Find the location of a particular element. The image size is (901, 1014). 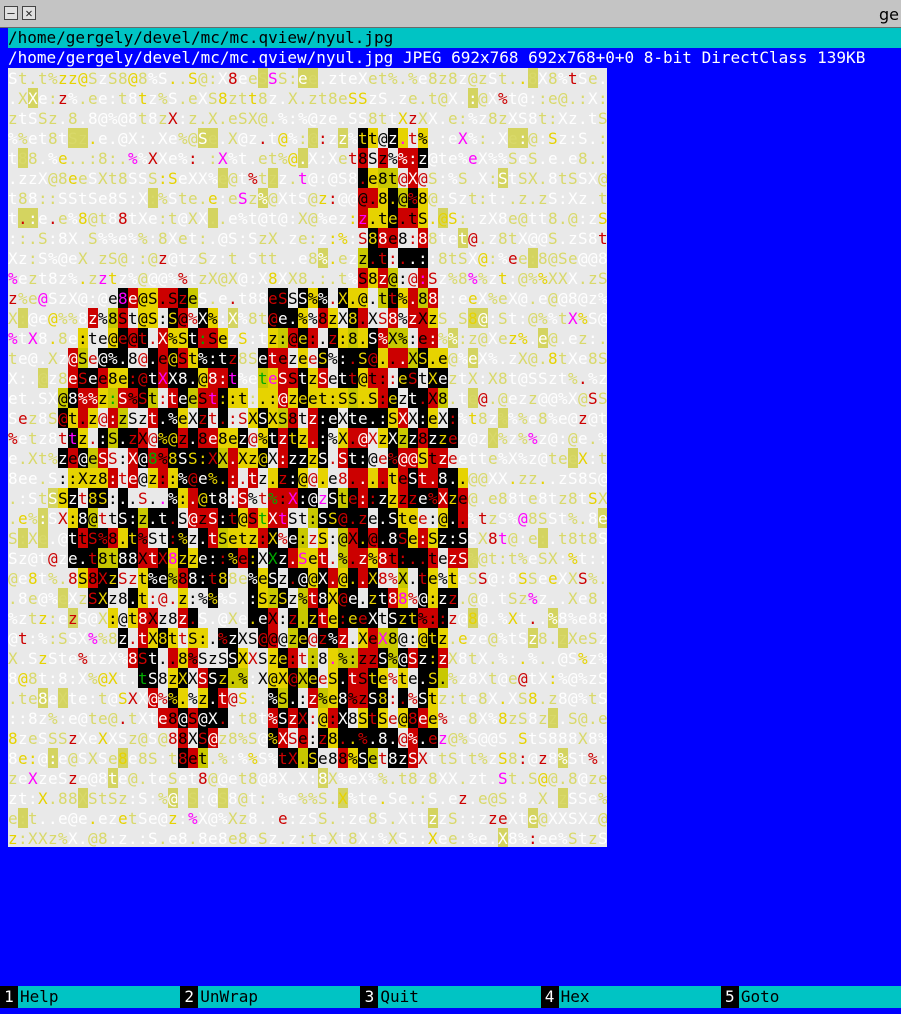

goto-key: 5 Goto is located at coordinates (810, 997).